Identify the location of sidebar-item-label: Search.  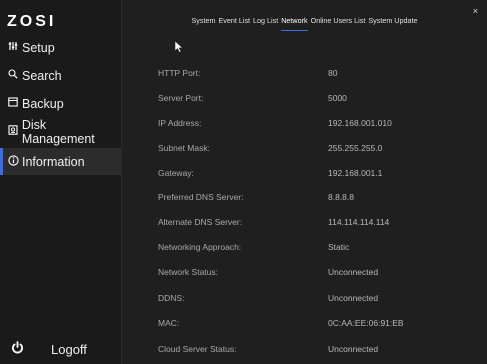
(42, 75).